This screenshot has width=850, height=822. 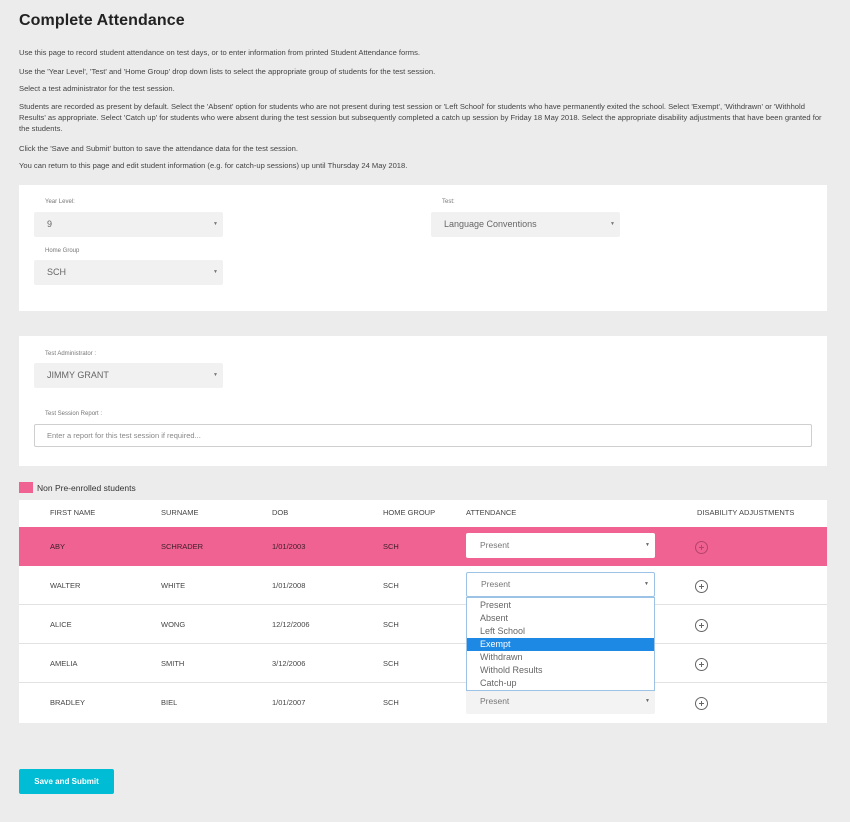 I want to click on year-level-value: 9, so click(x=50, y=224).